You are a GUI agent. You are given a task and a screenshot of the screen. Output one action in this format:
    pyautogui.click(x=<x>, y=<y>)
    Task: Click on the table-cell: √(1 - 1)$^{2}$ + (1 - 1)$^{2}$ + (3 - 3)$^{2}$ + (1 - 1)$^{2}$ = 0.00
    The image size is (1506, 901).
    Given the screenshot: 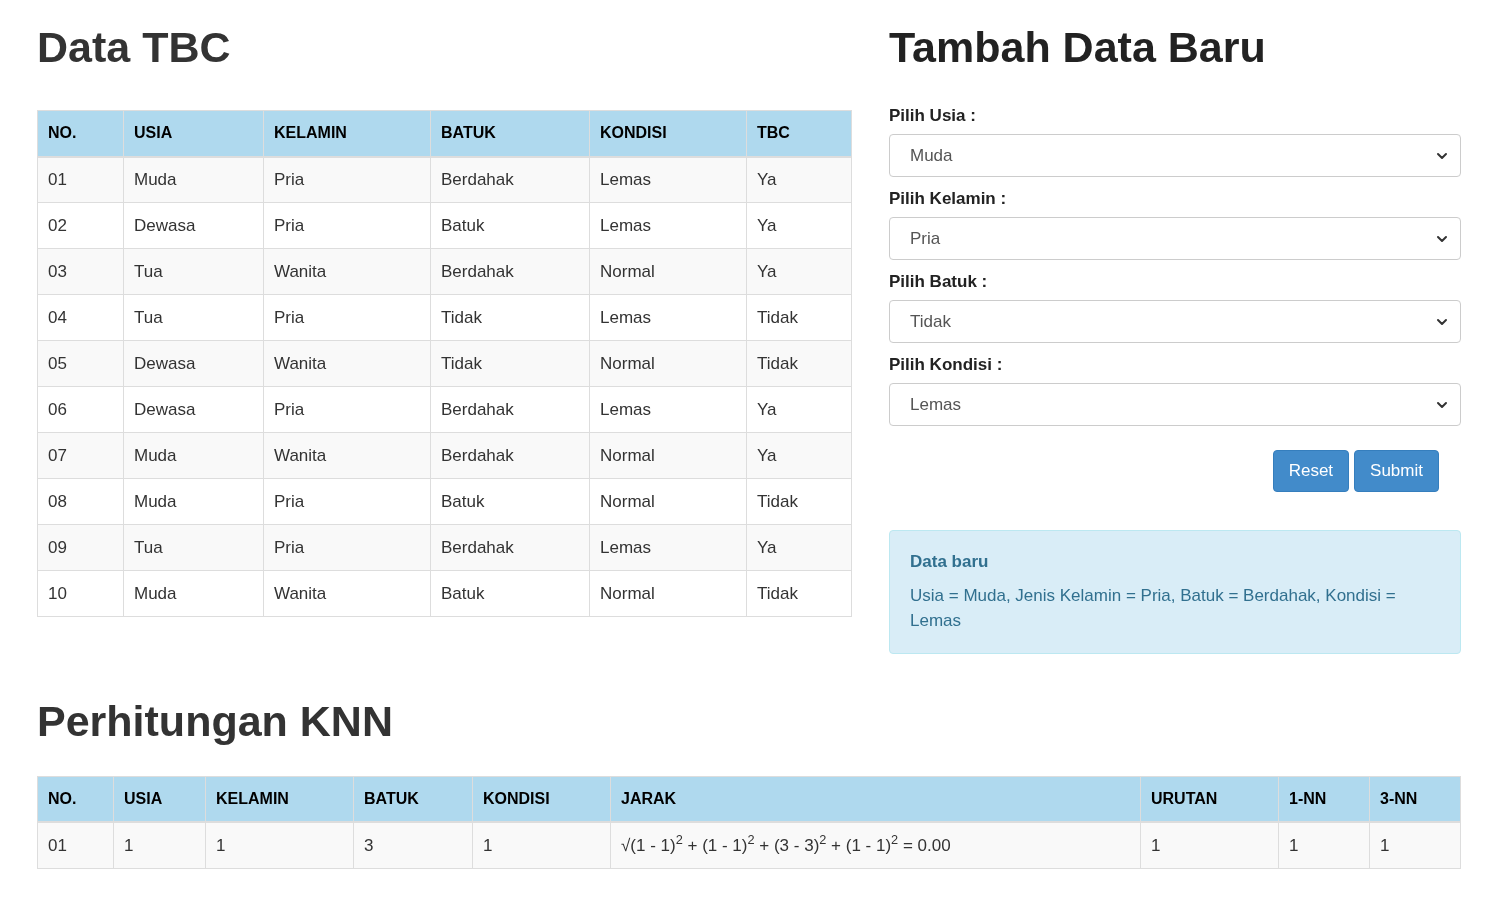 What is the action you would take?
    pyautogui.click(x=875, y=845)
    